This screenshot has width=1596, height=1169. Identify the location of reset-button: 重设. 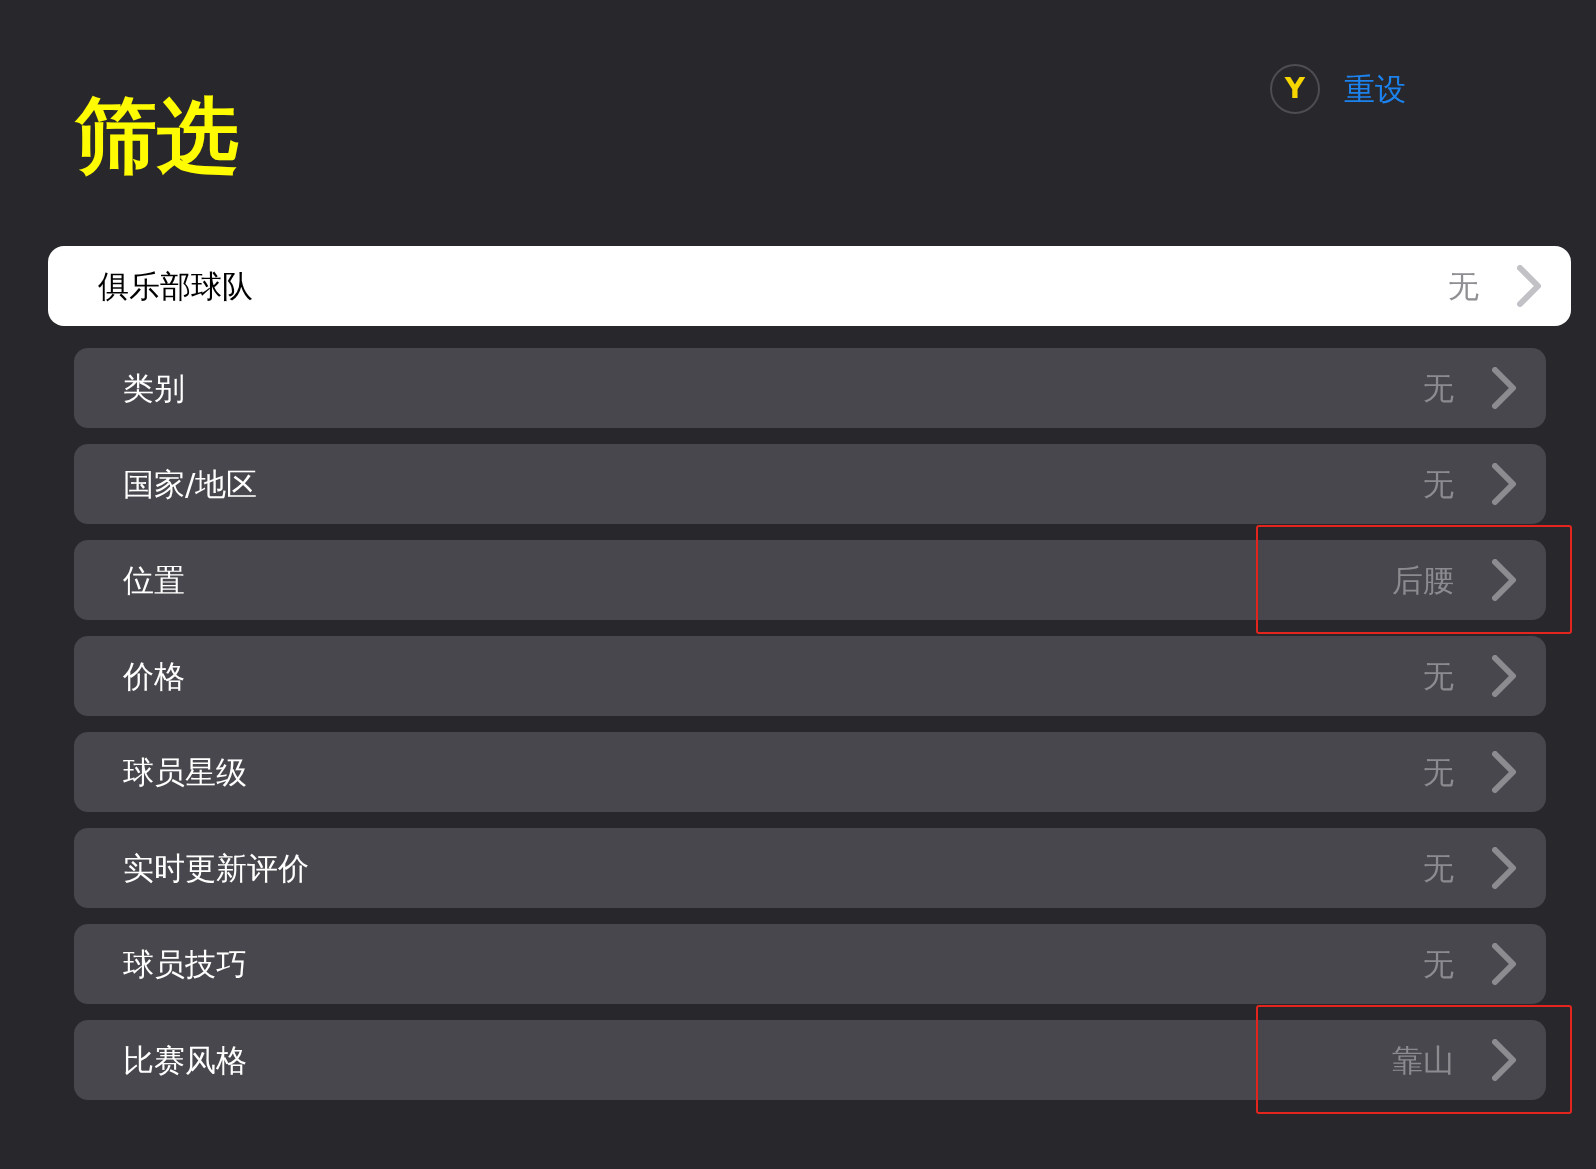
(1375, 89).